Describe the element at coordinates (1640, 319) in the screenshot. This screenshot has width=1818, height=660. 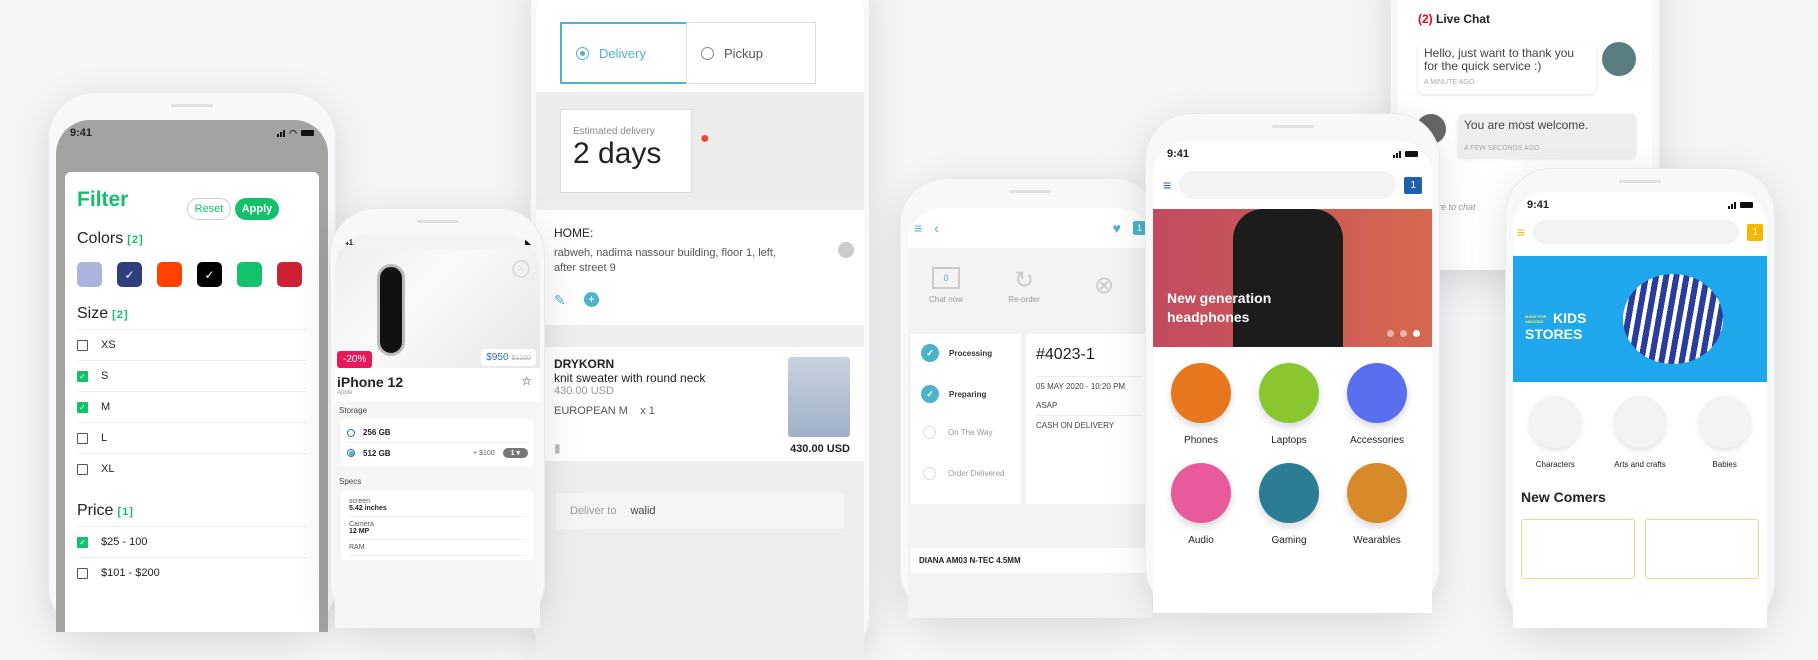
I see `kids-banner: MADE FOR AMAZING KIDS STORES` at that location.